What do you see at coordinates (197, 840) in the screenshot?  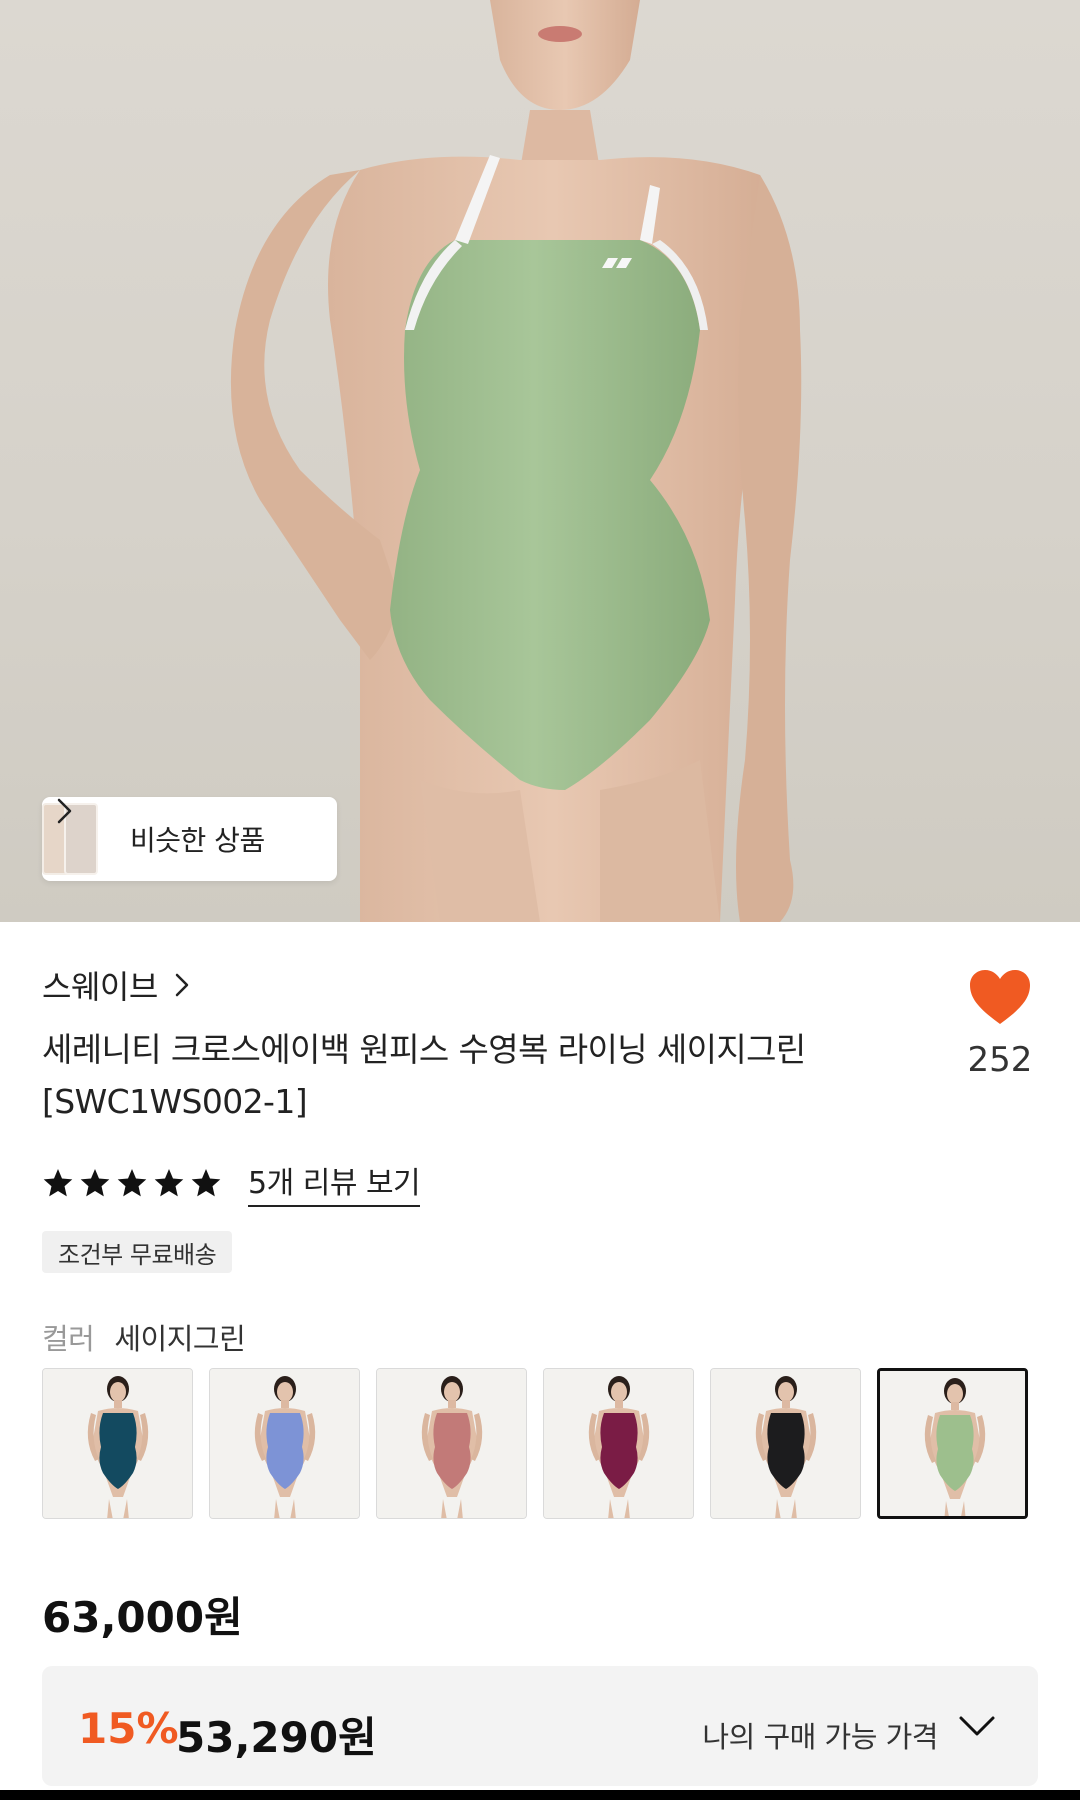 I see `similar-products-label: 비슷한 상품` at bounding box center [197, 840].